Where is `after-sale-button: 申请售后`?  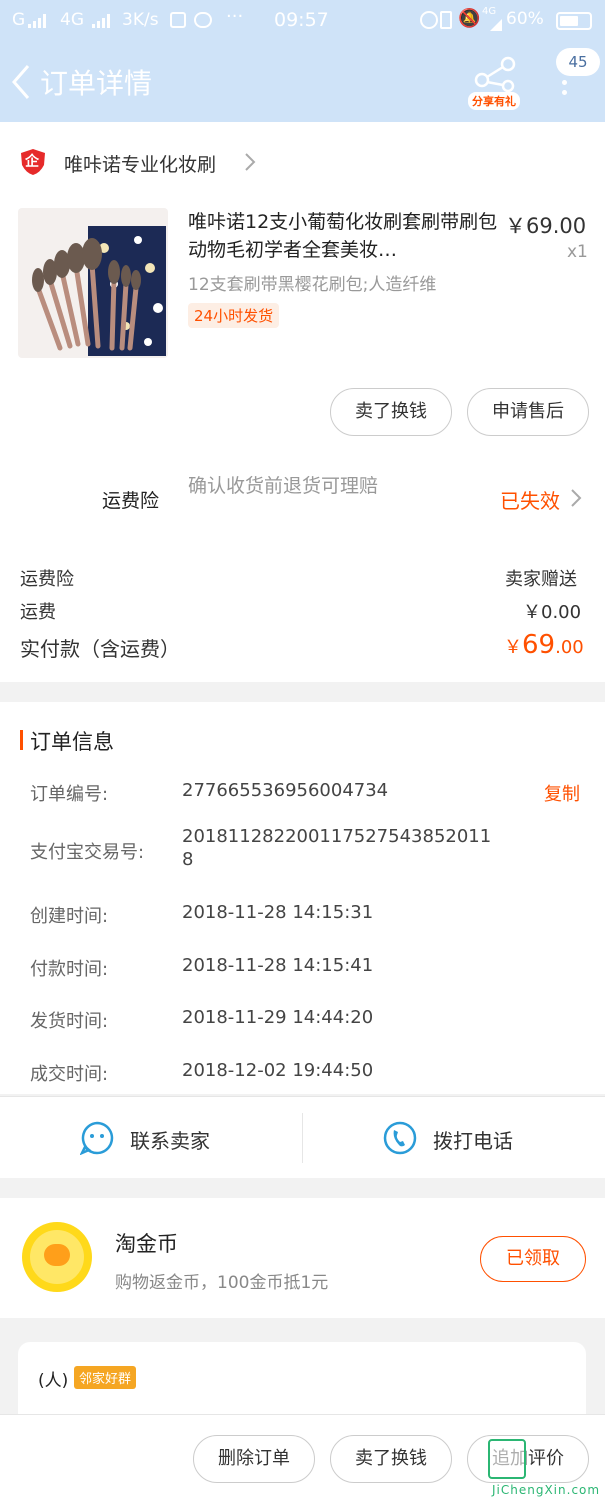 after-sale-button: 申请售后 is located at coordinates (528, 412).